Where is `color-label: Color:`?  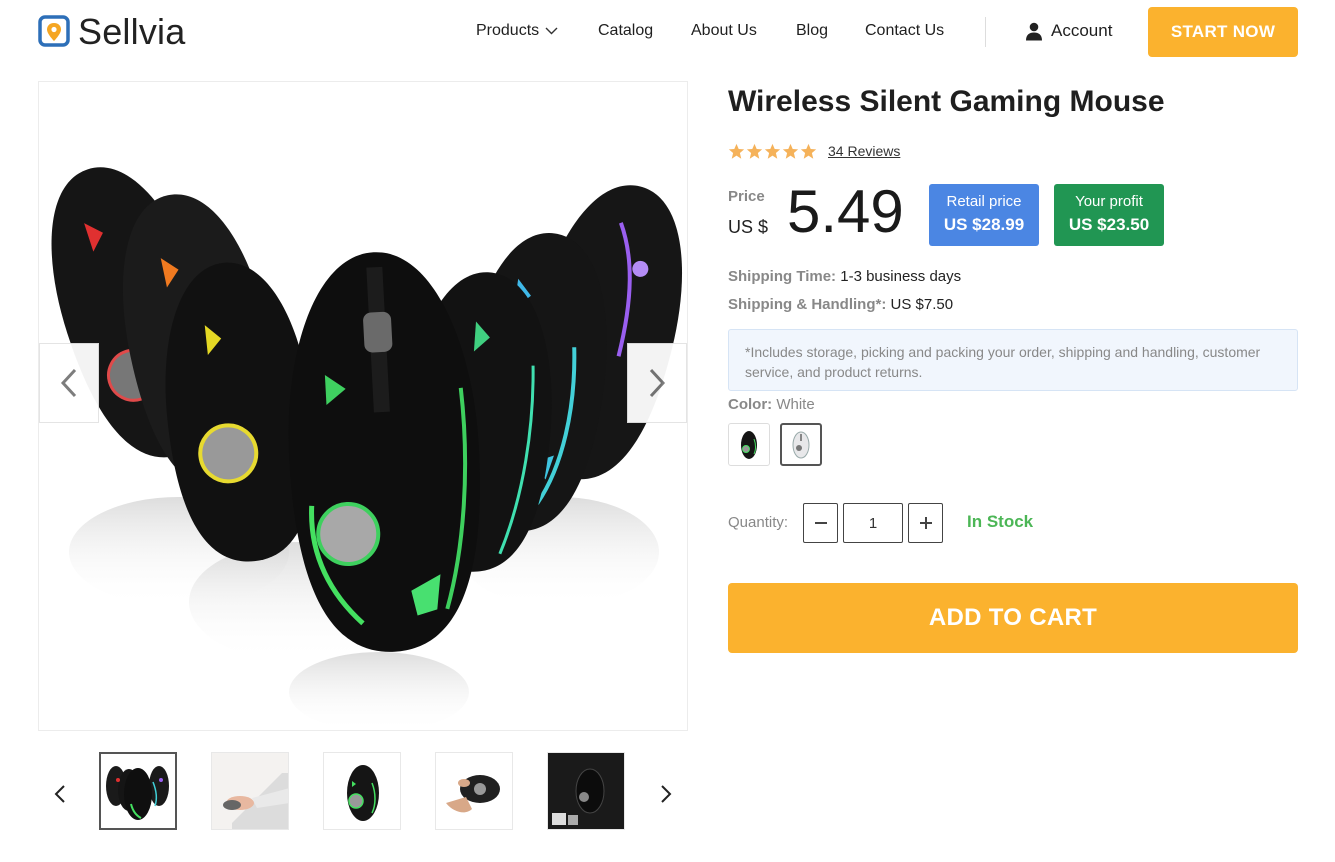 color-label: Color: is located at coordinates (750, 404).